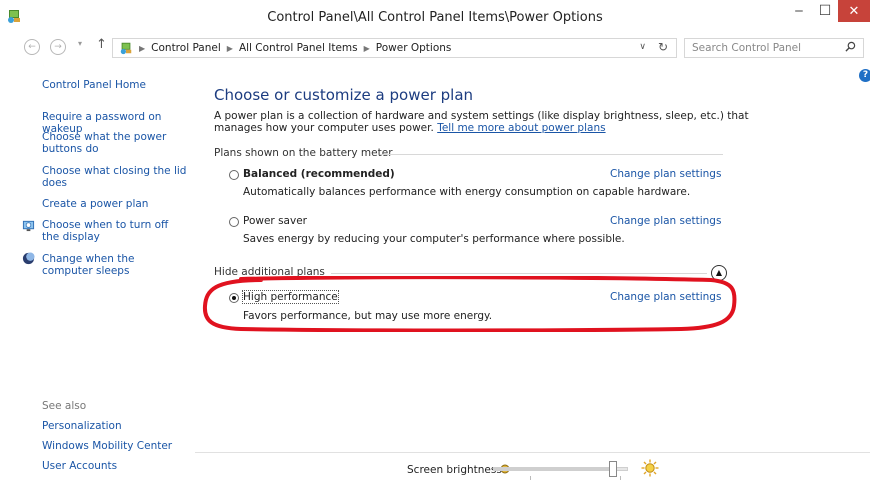 The height and width of the screenshot is (492, 870). What do you see at coordinates (799, 11) in the screenshot?
I see `minimize-button: ‒` at bounding box center [799, 11].